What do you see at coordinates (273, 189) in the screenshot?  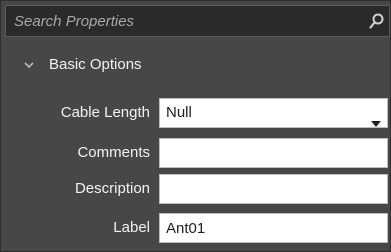 I see `description-field` at bounding box center [273, 189].